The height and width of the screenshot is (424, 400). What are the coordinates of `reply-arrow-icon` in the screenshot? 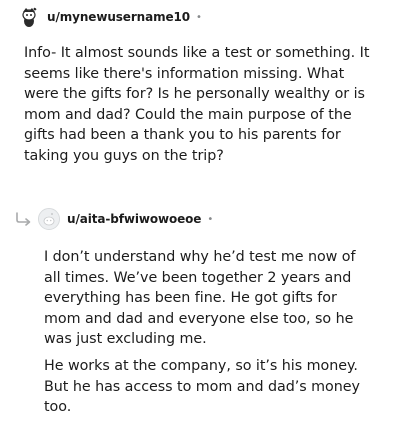 It's located at (24, 219).